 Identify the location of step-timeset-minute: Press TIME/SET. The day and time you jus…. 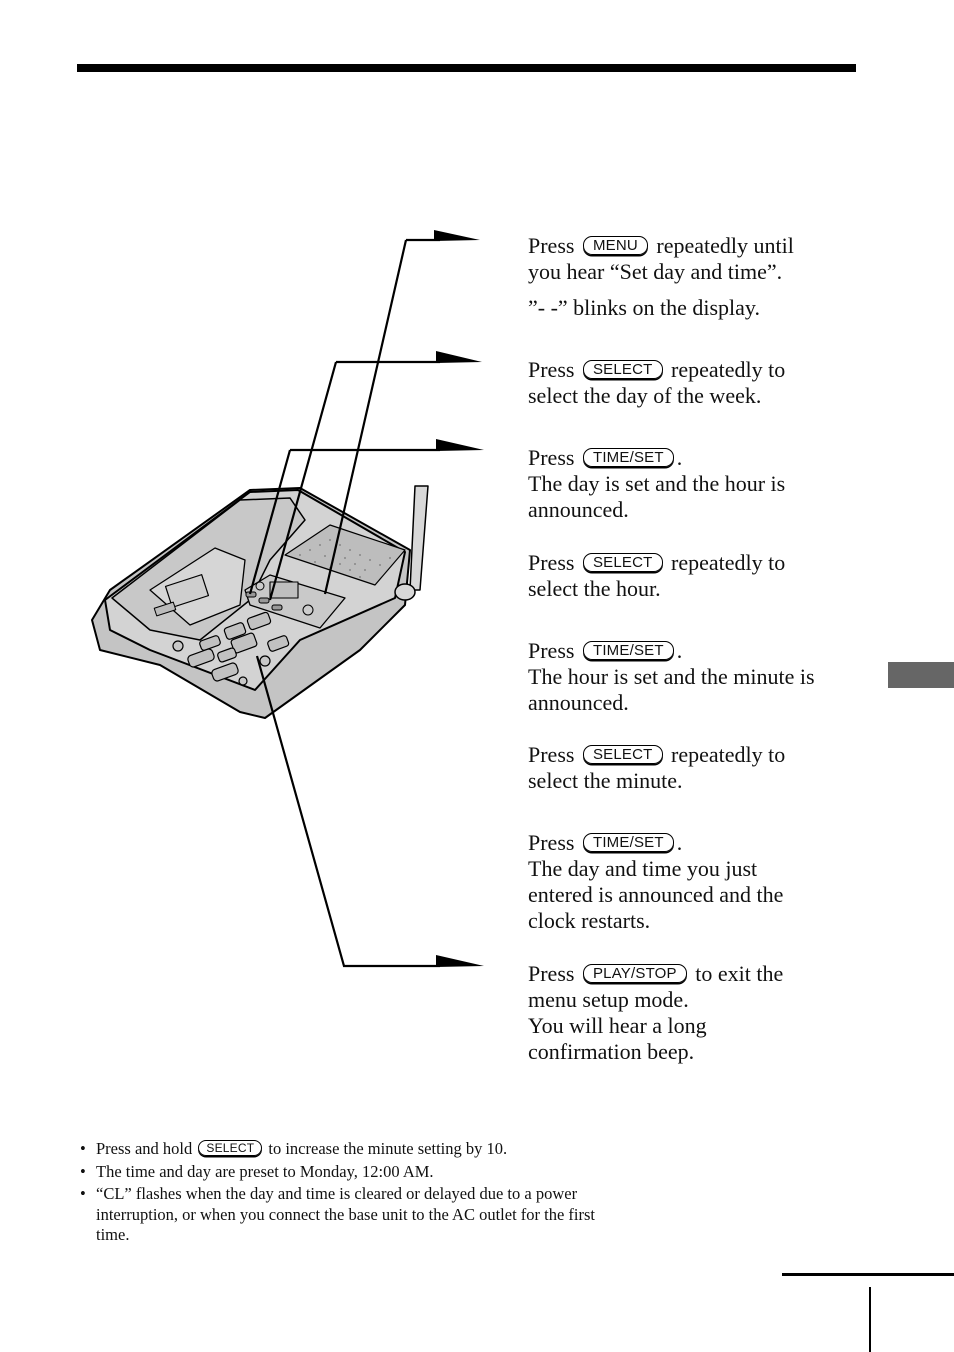
(655, 882).